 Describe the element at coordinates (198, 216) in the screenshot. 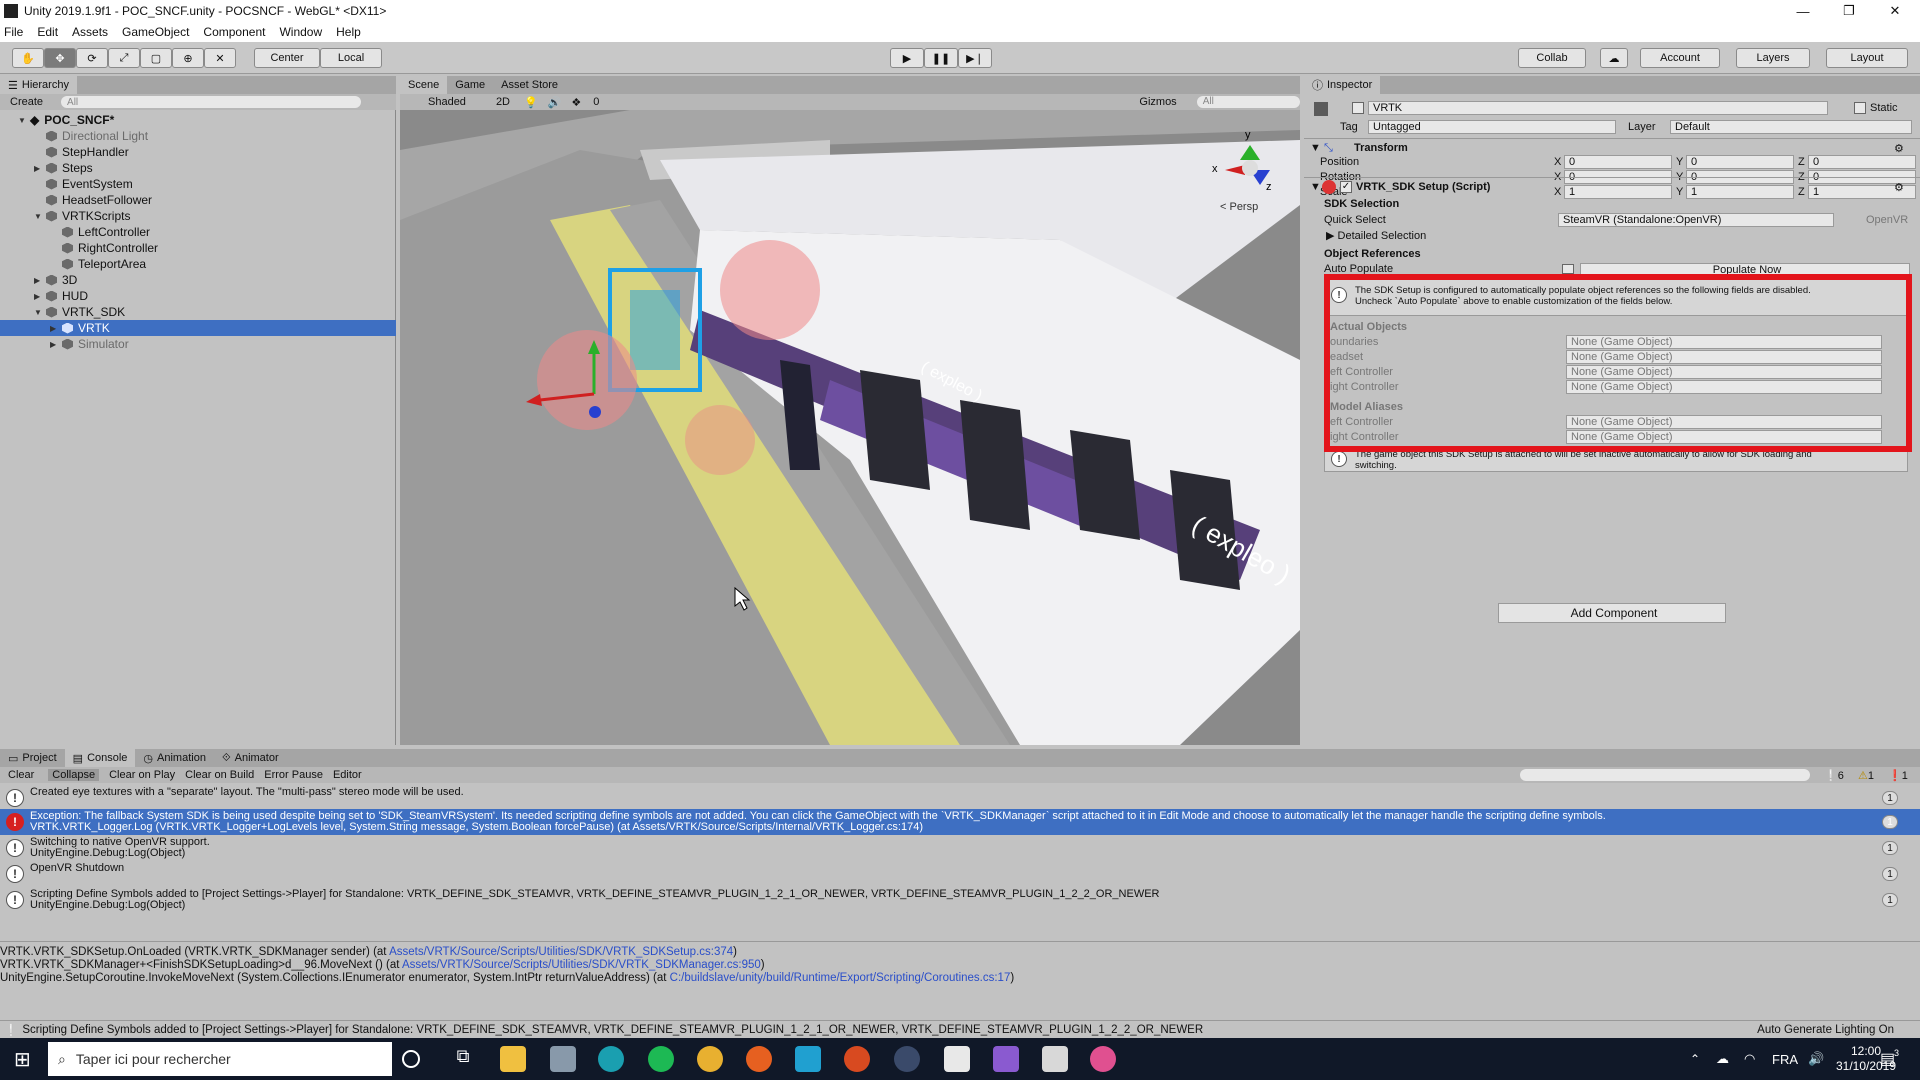

I see `hierarchy-item: ▼ VRTKScripts` at that location.